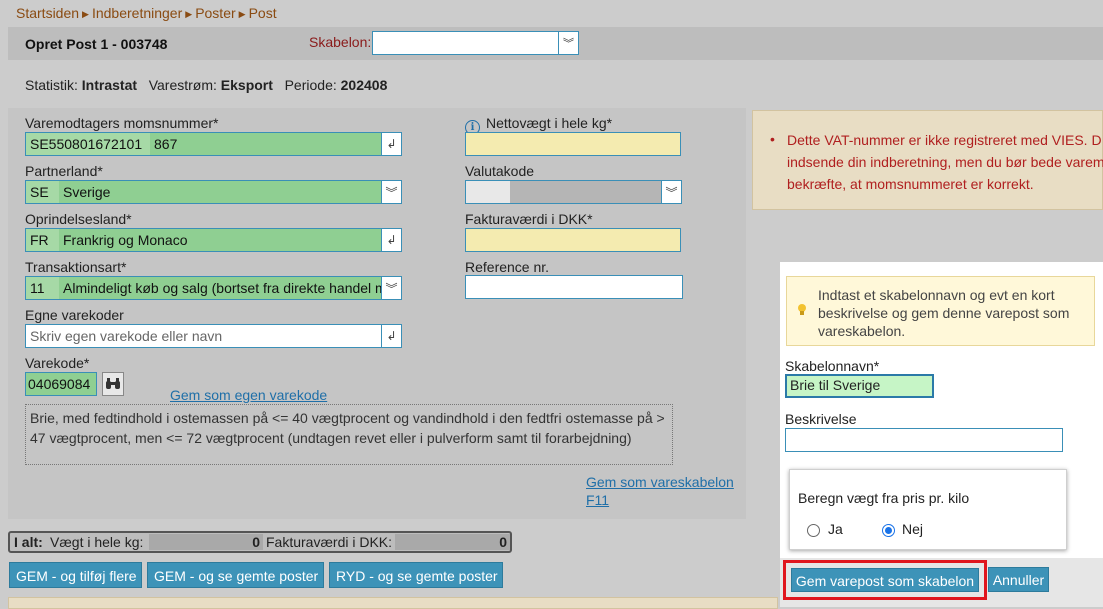 Image resolution: width=1103 pixels, height=609 pixels. Describe the element at coordinates (924, 440) in the screenshot. I see `beskrivelse-input` at that location.